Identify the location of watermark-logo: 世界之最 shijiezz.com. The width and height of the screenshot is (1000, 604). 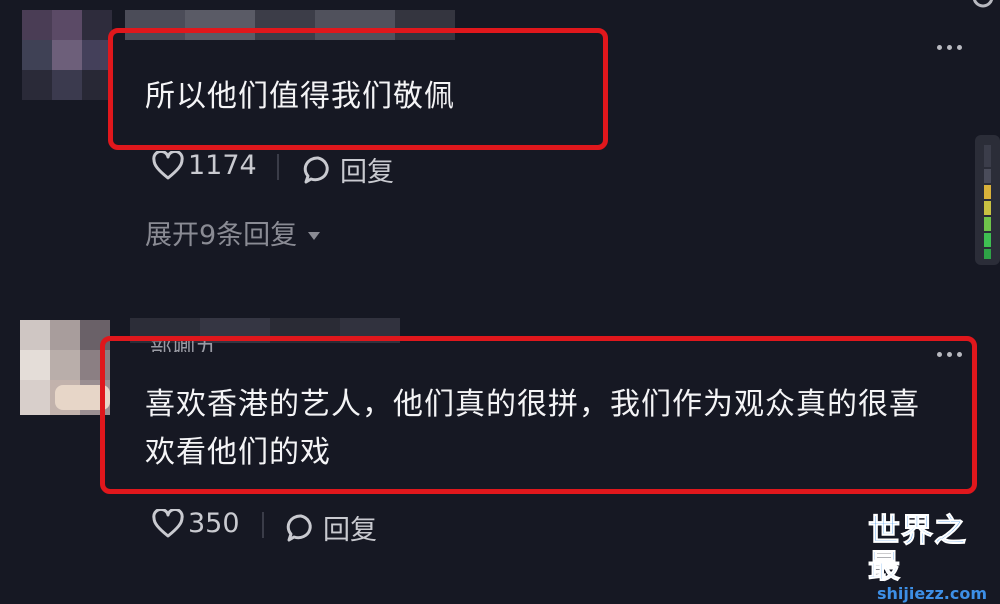
(932, 558).